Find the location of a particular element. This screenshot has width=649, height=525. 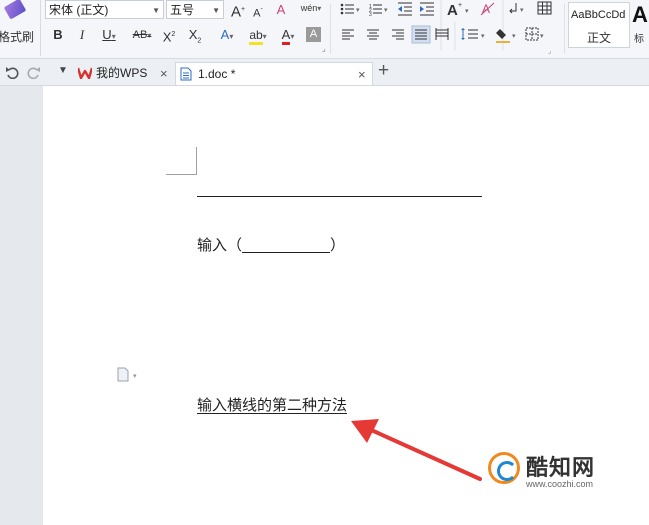

clear-format-label: A is located at coordinates (281, 9).